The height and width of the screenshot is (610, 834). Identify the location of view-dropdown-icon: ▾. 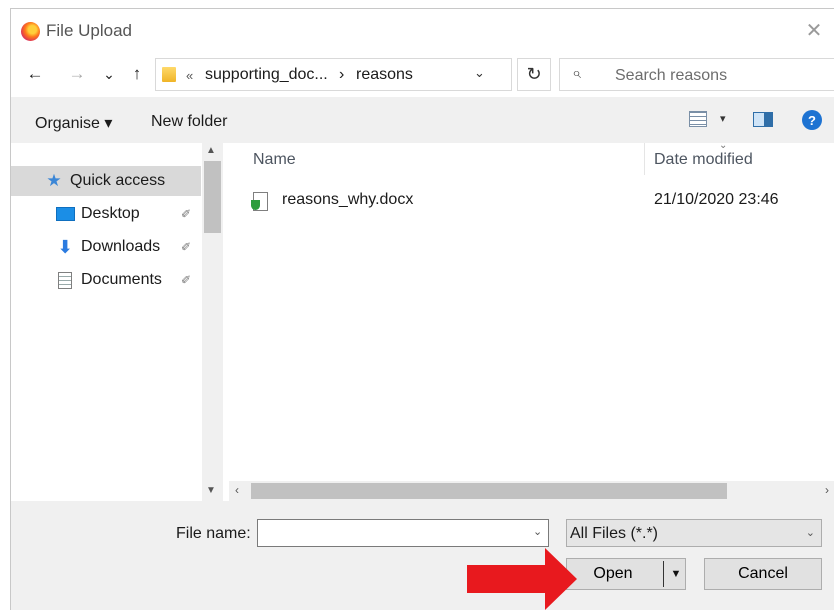
(723, 118).